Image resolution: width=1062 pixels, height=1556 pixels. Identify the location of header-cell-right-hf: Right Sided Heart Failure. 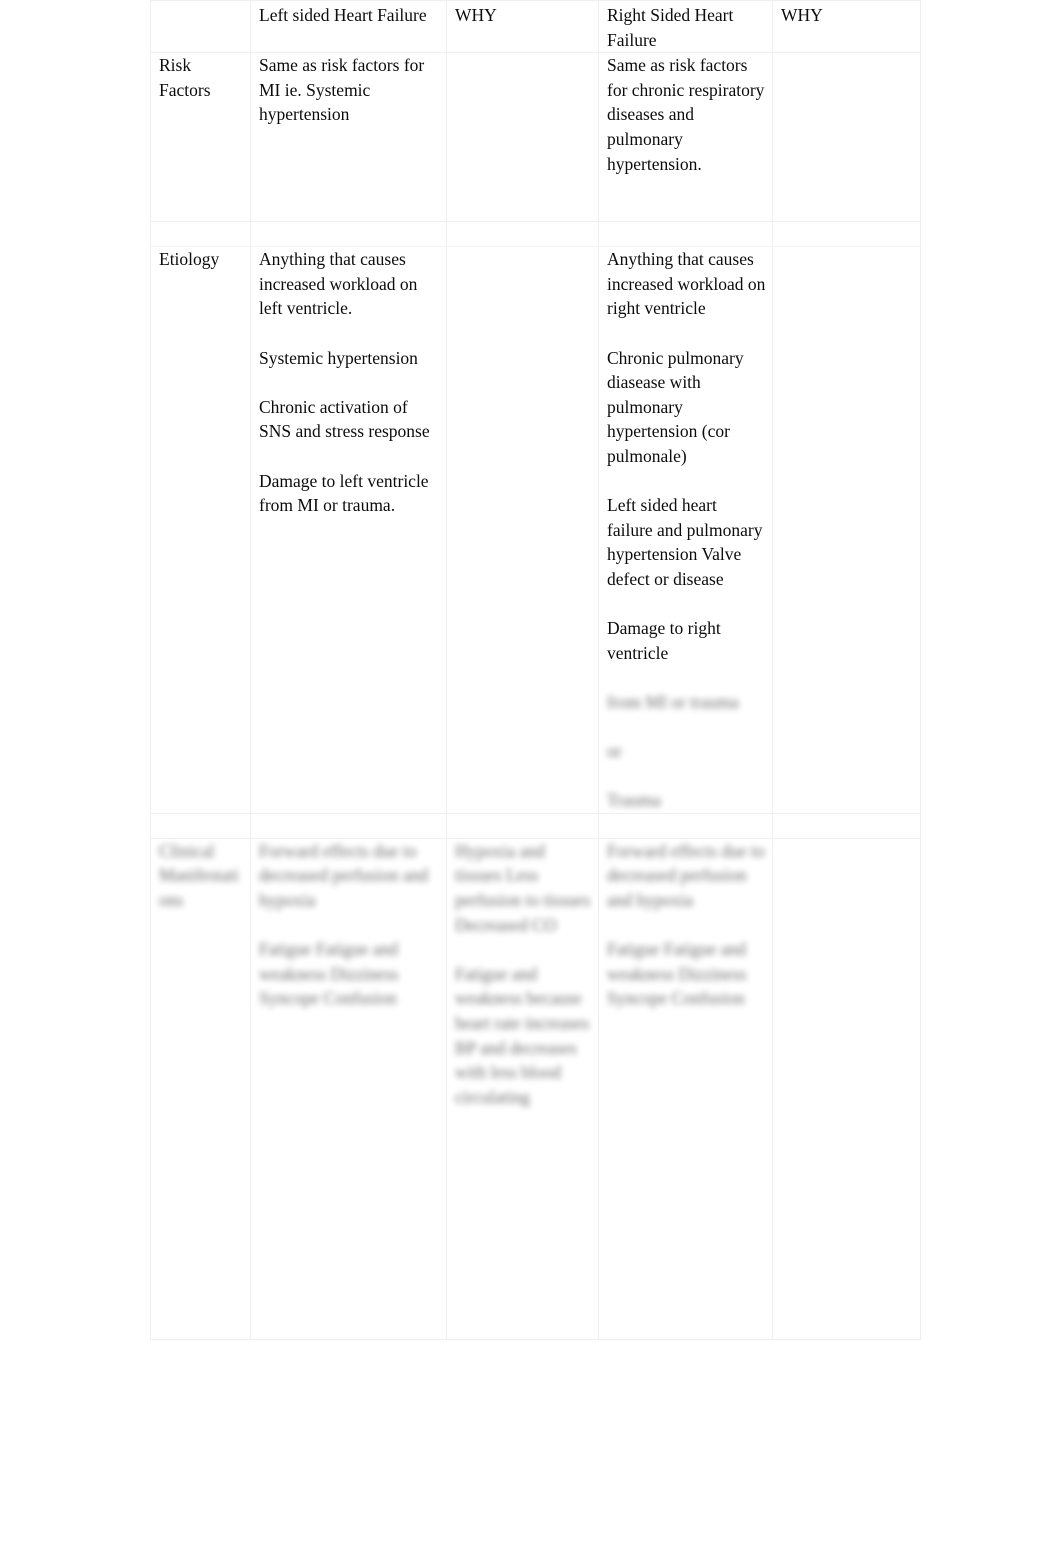
(685, 27).